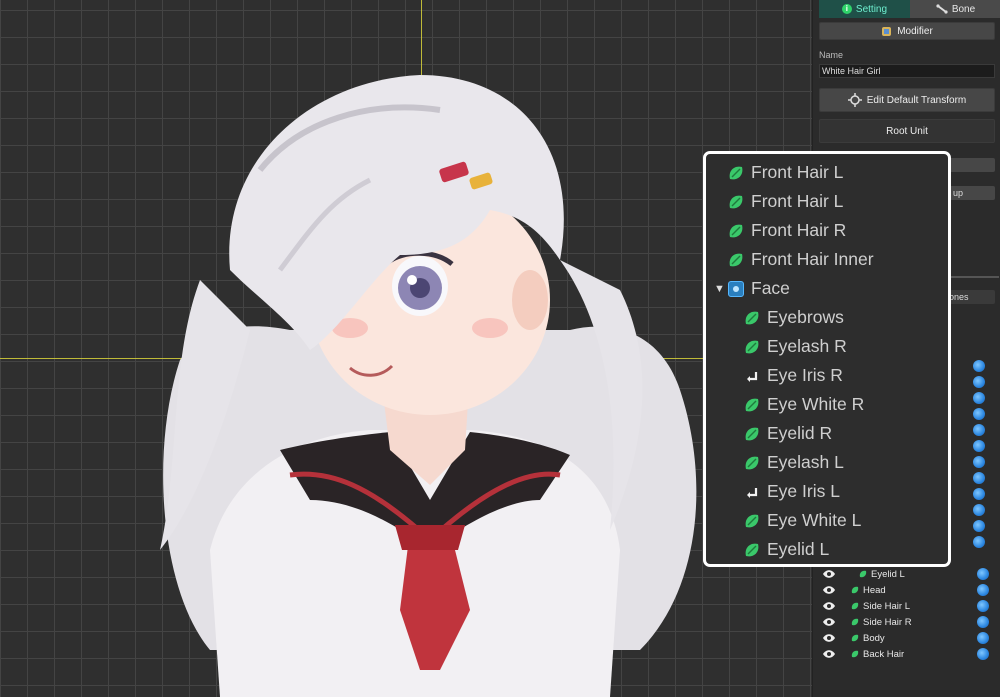  I want to click on list-item: Eyelash L, so click(794, 462).